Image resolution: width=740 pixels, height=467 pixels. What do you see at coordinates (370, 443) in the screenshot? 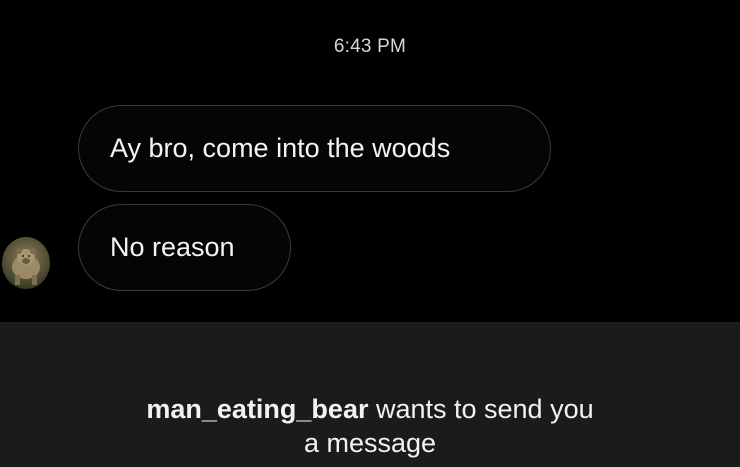
I see `request-text-line2: a message` at bounding box center [370, 443].